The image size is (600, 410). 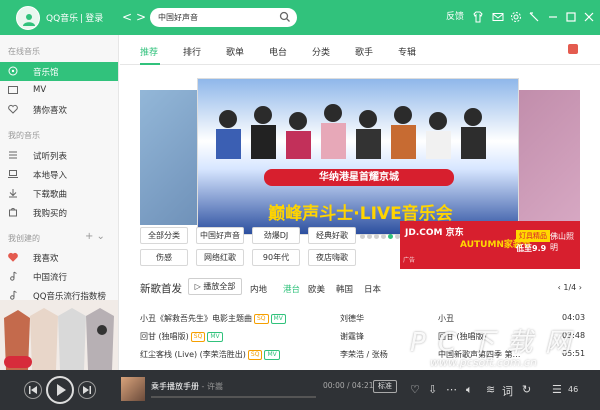 I want to click on song-duration: 04:03, so click(x=574, y=317).